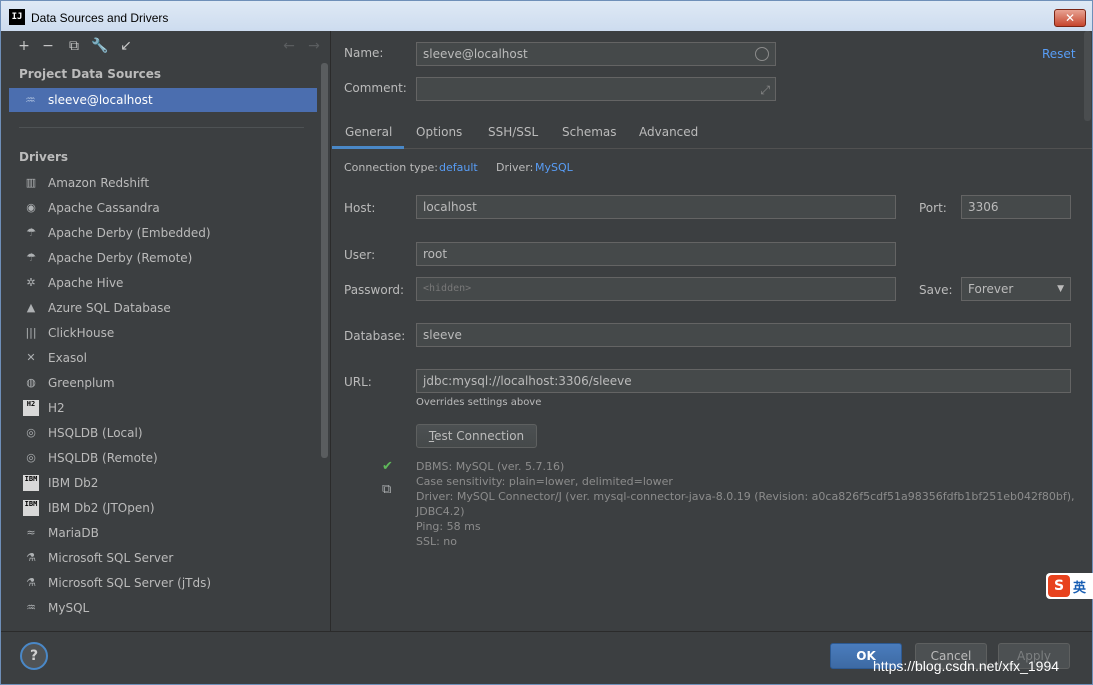 This screenshot has width=1093, height=685. I want to click on driver-item: ◉ Apache Cassandra, so click(166, 208).